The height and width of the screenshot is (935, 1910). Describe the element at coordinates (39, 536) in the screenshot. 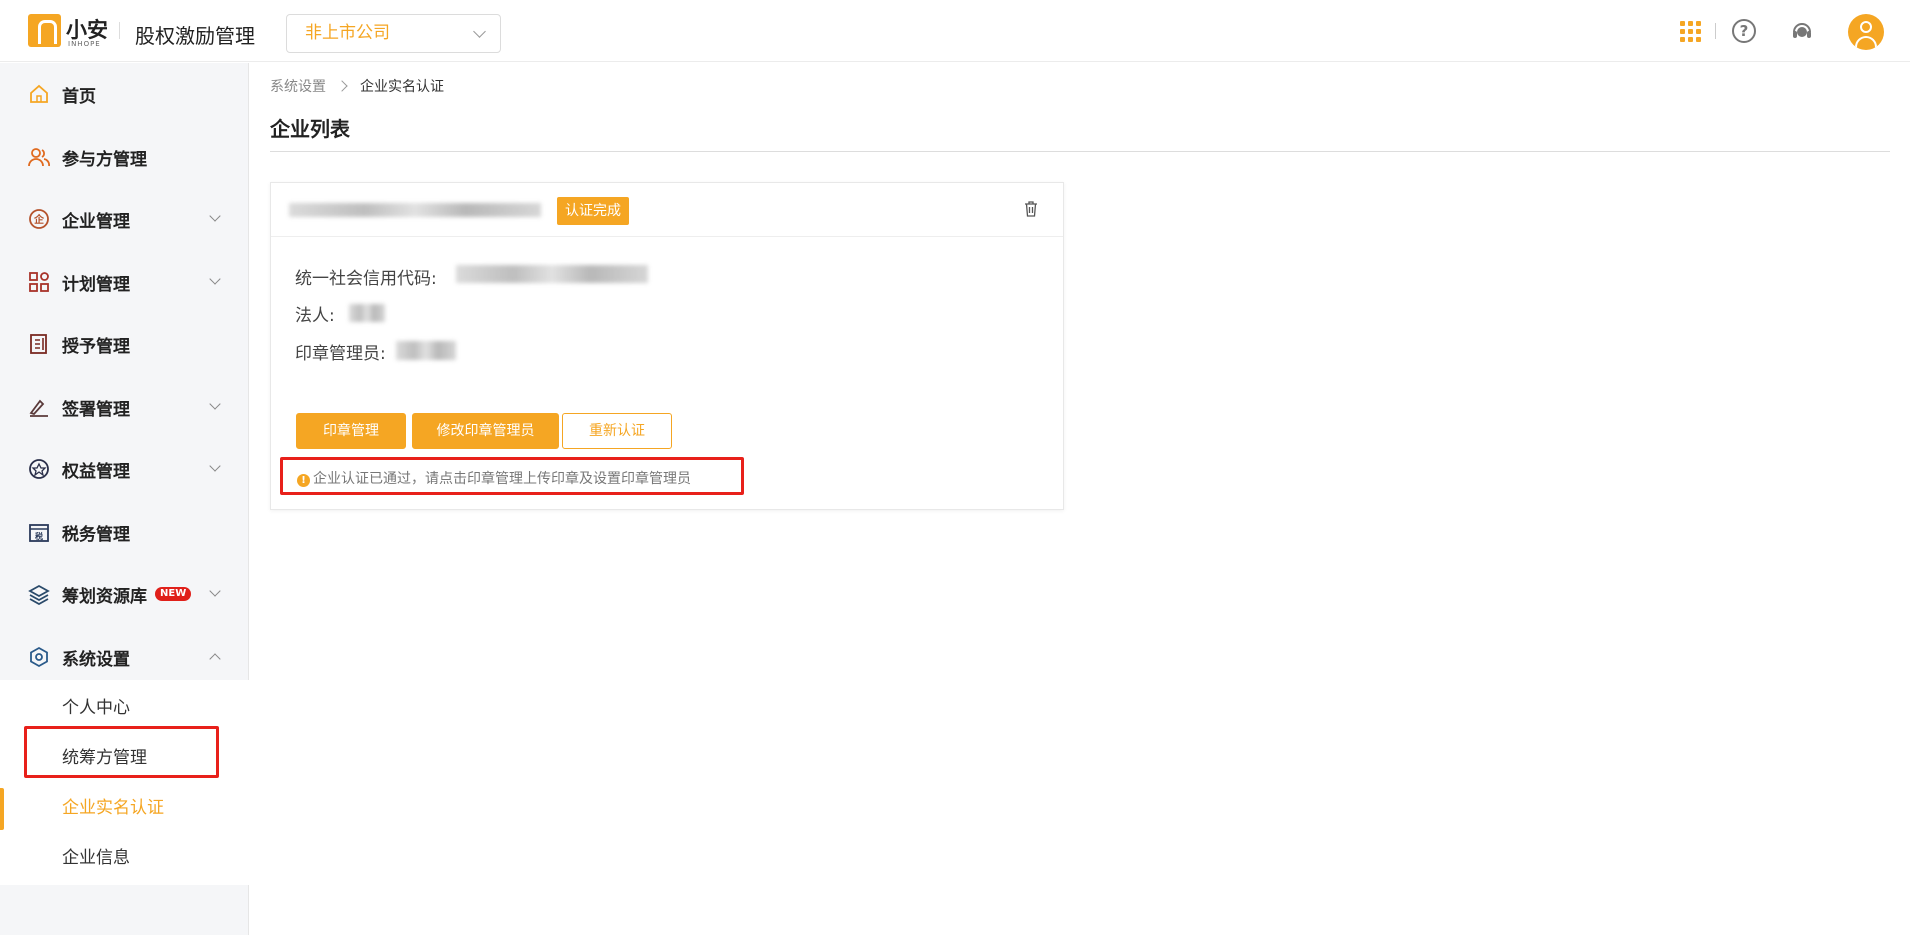

I see `svg-text: 税` at that location.